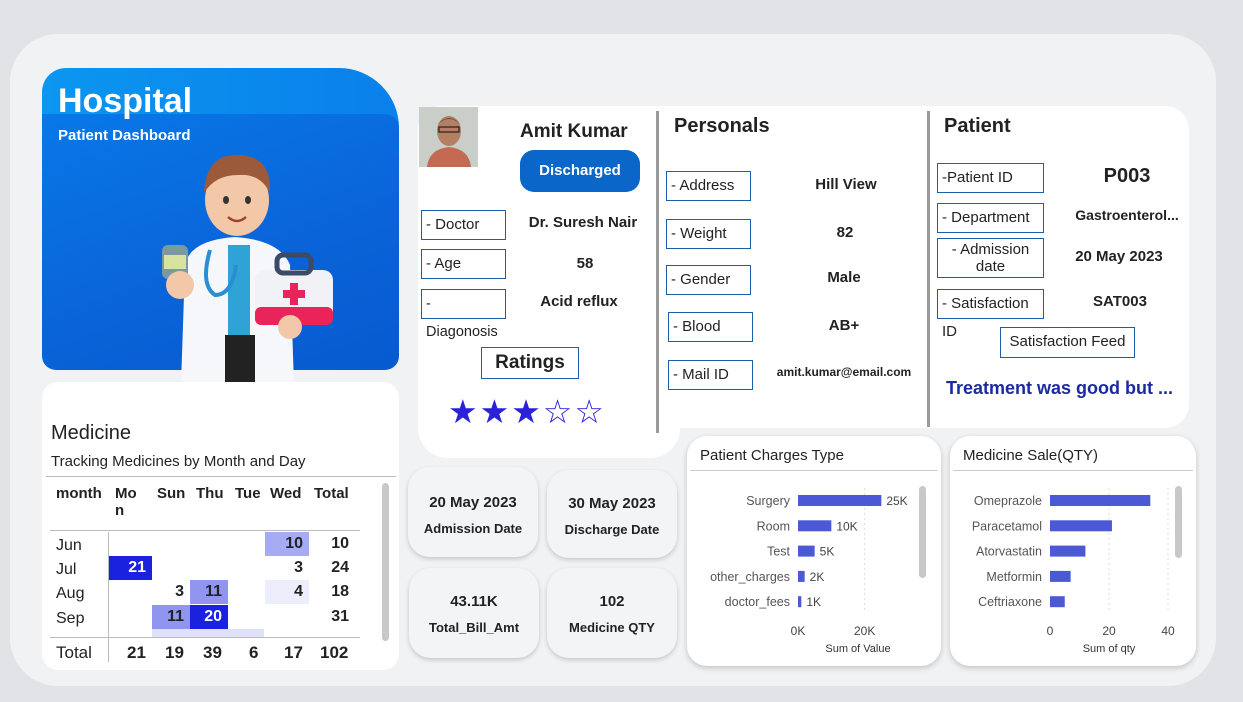 Image resolution: width=1243 pixels, height=702 pixels. Describe the element at coordinates (558, 411) in the screenshot. I see `star-empty-icon: ☆` at that location.